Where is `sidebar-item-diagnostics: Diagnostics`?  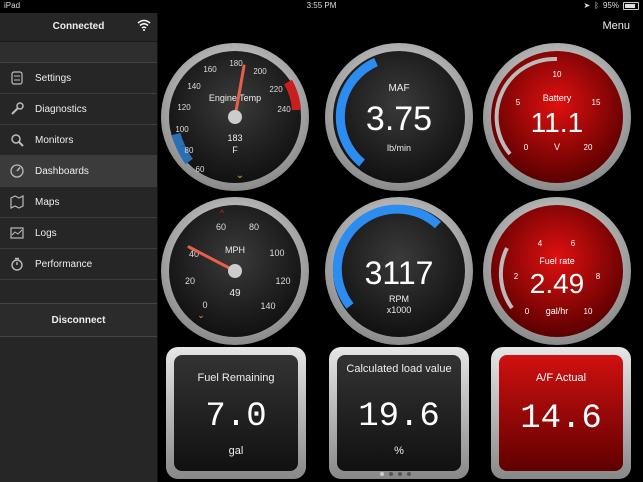 sidebar-item-diagnostics: Diagnostics is located at coordinates (78, 109).